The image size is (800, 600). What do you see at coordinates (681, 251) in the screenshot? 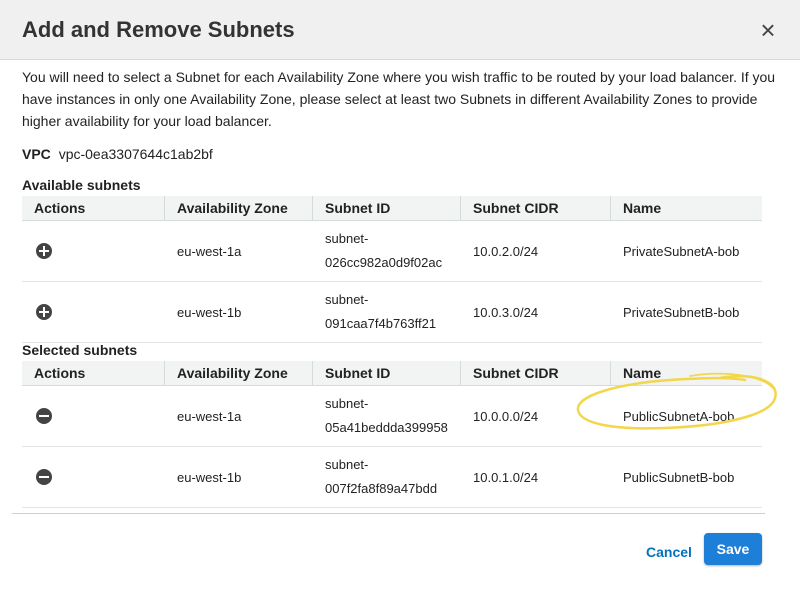
I see `name-cell: PrivateSubnetA-bob` at bounding box center [681, 251].